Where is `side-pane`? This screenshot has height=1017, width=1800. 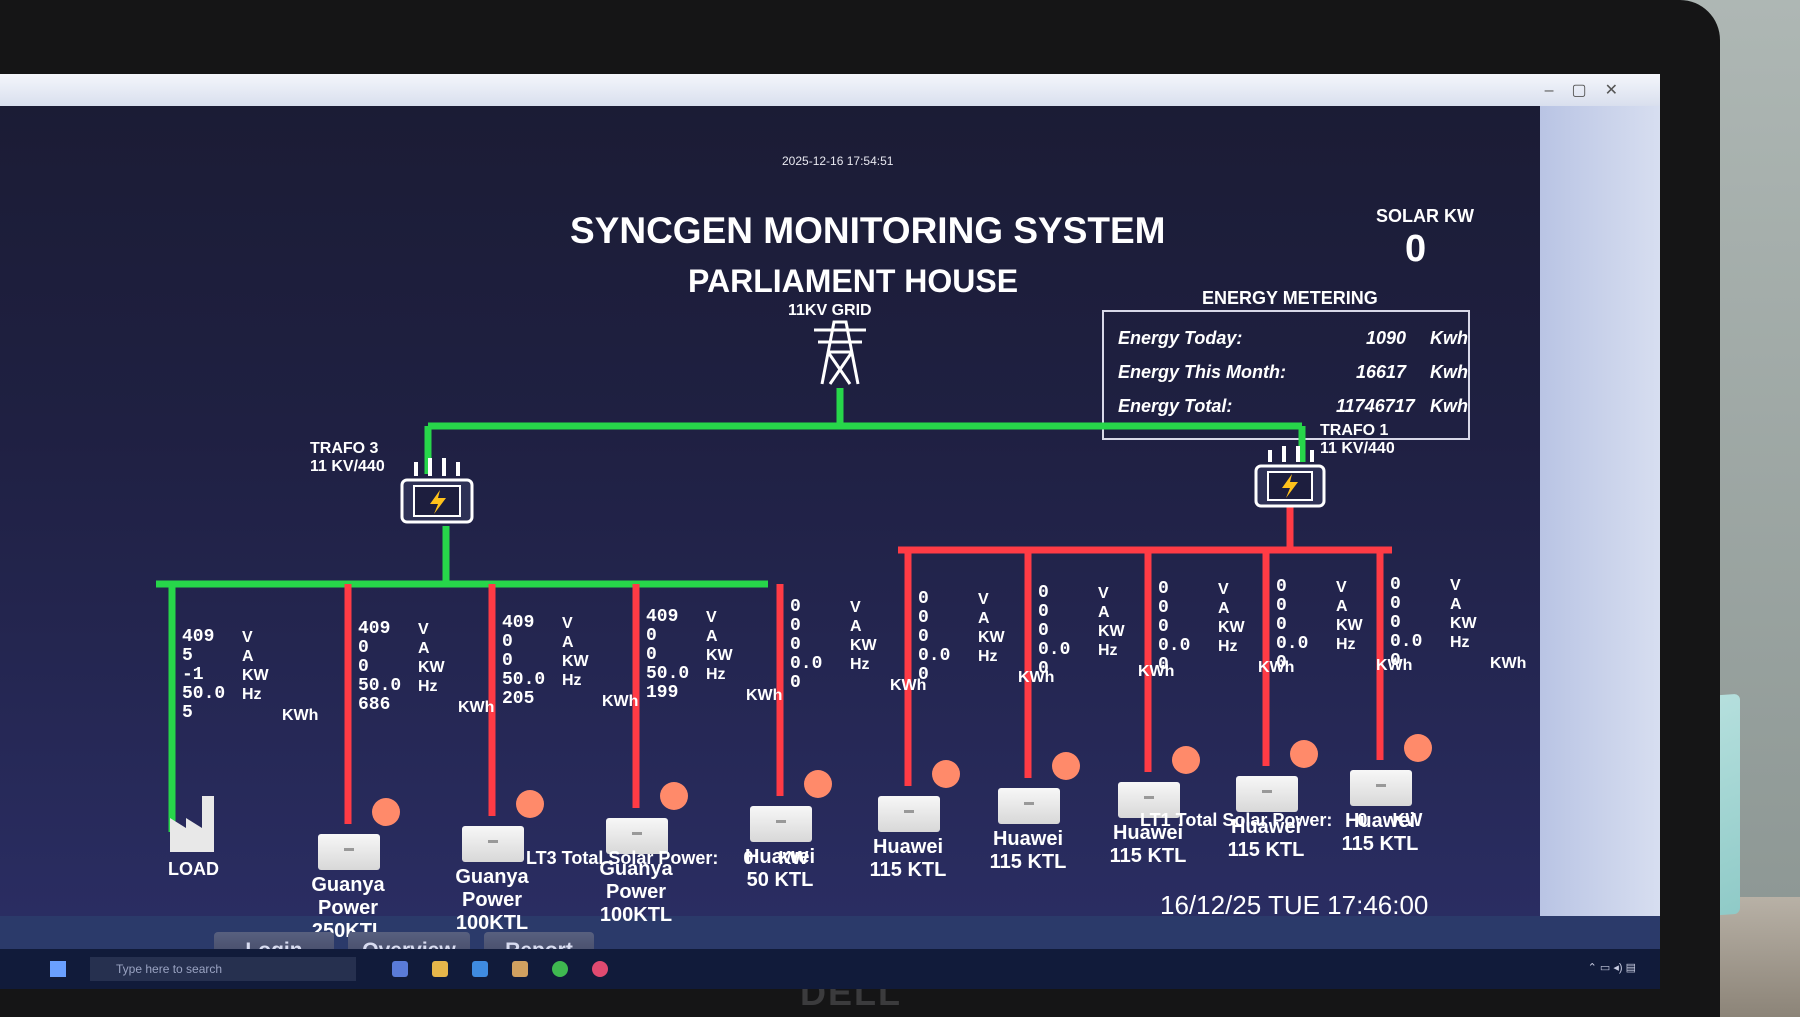
side-pane is located at coordinates (1600, 511).